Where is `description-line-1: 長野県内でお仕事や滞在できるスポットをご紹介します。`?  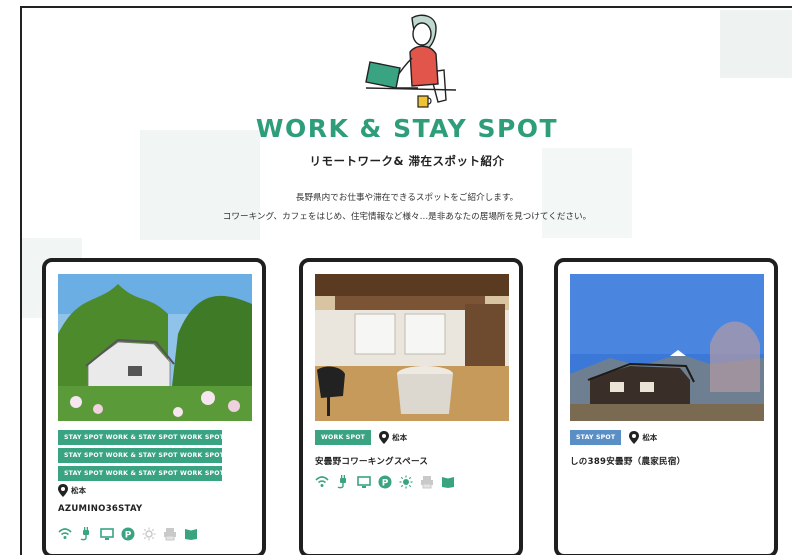
description-line-1: 長野県内でお仕事や滞在できるスポットをご紹介します。 is located at coordinates (407, 198).